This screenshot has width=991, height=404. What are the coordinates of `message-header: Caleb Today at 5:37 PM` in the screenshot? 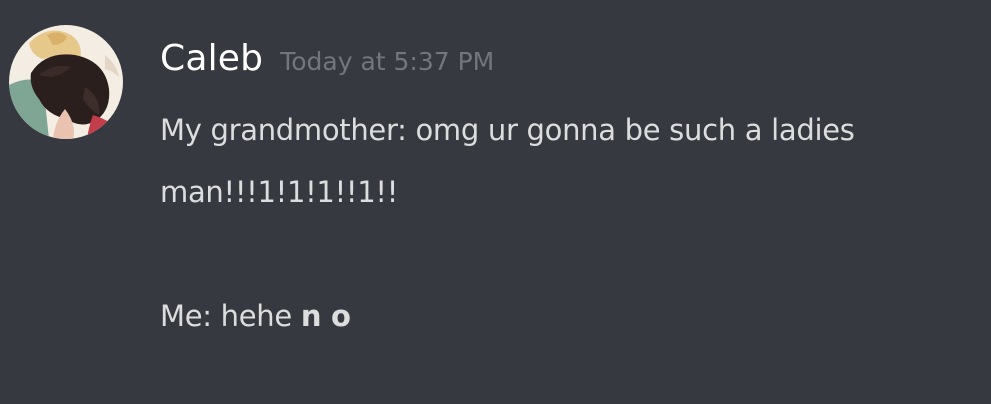 It's located at (327, 59).